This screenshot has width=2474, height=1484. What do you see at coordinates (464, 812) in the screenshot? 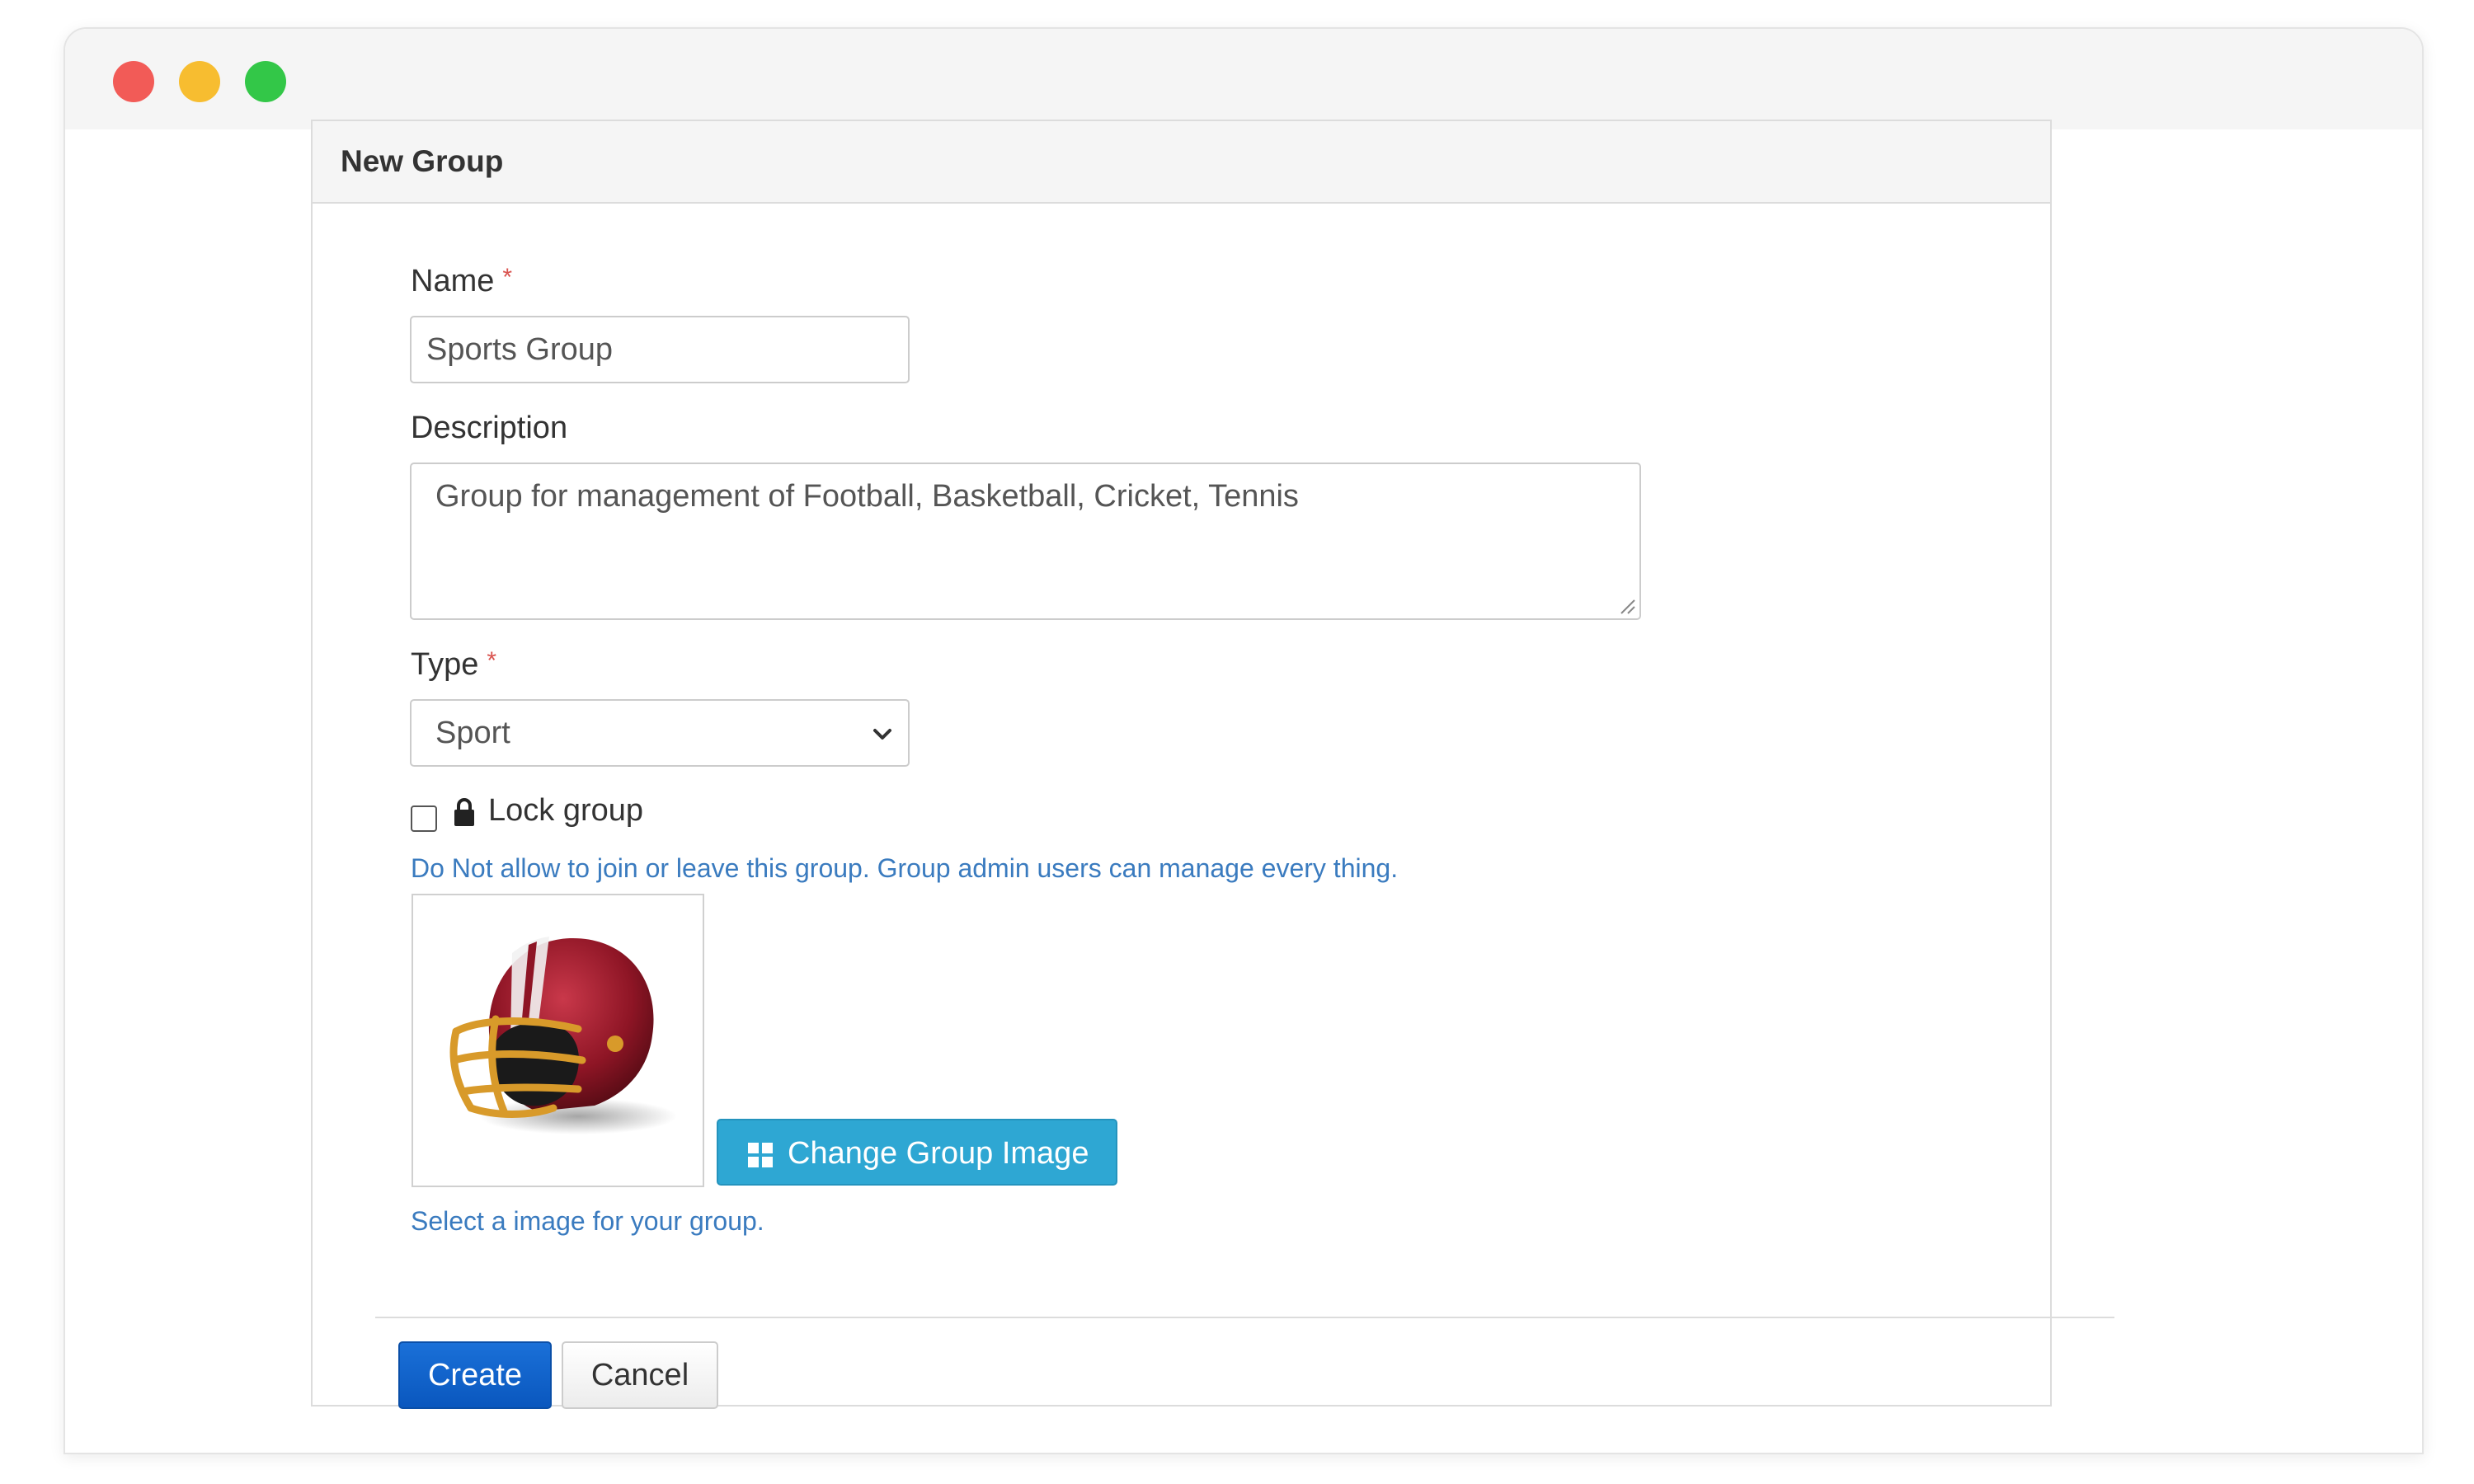
I see `lock-icon` at bounding box center [464, 812].